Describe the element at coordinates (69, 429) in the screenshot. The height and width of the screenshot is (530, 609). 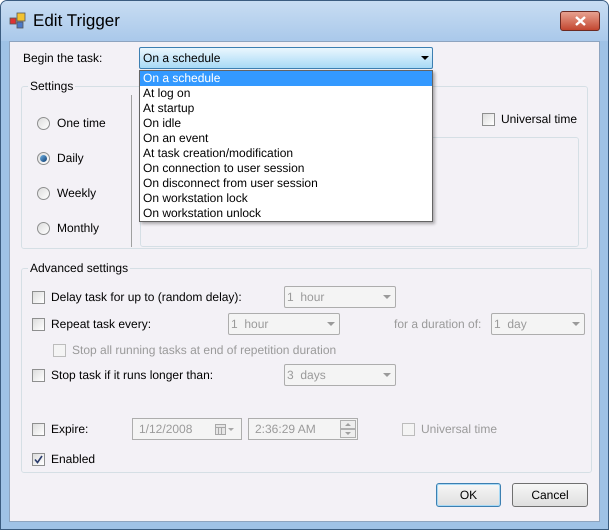
I see `checkbox-label: Expire:` at that location.